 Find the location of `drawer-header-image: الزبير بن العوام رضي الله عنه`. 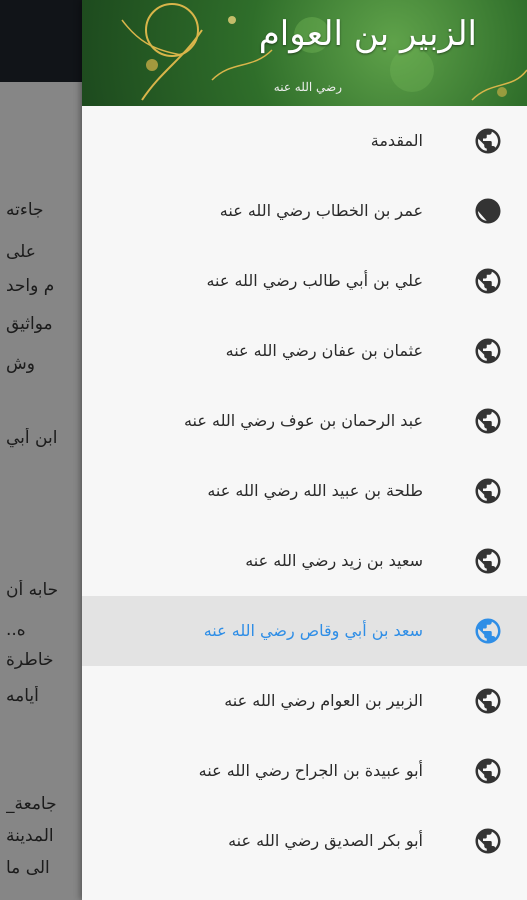

drawer-header-image: الزبير بن العوام رضي الله عنه is located at coordinates (304, 53).